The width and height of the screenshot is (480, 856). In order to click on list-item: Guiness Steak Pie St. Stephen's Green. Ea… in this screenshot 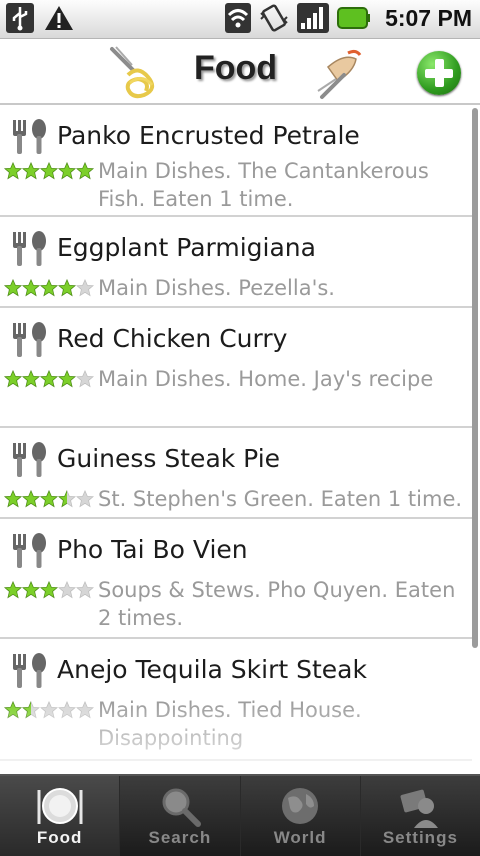, I will do `click(236, 473)`.